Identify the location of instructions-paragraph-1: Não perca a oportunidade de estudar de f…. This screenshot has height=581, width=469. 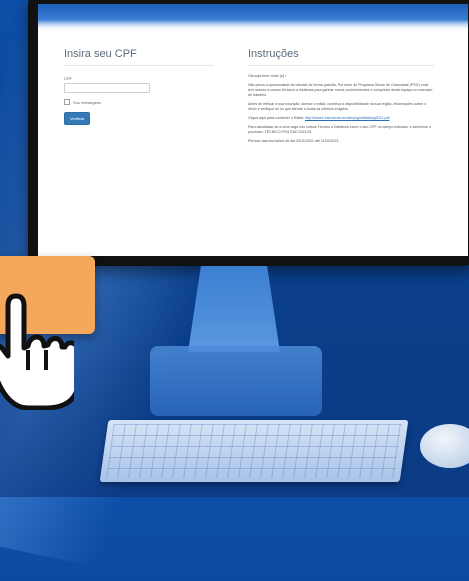
(340, 90).